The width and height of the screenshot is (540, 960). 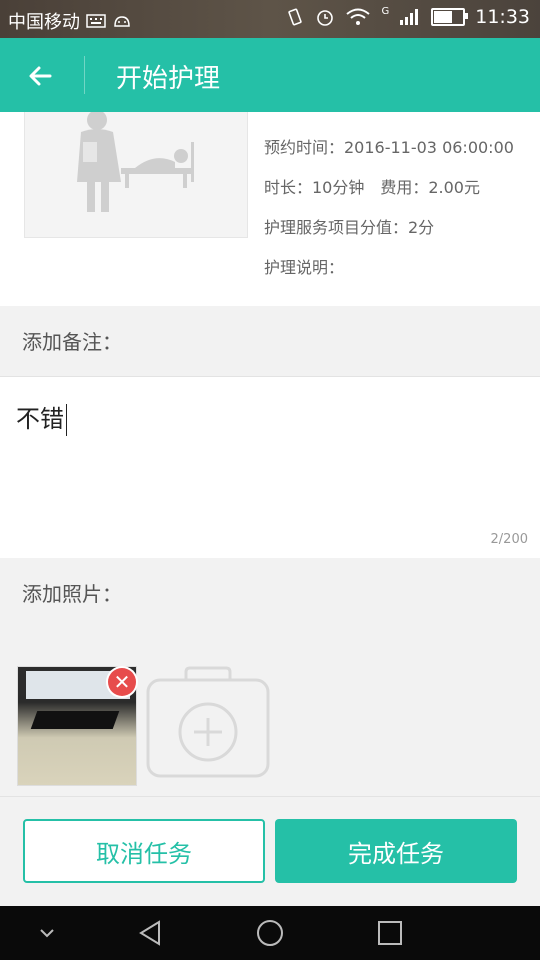 I want to click on service-description: 护理说明：, so click(x=304, y=267).